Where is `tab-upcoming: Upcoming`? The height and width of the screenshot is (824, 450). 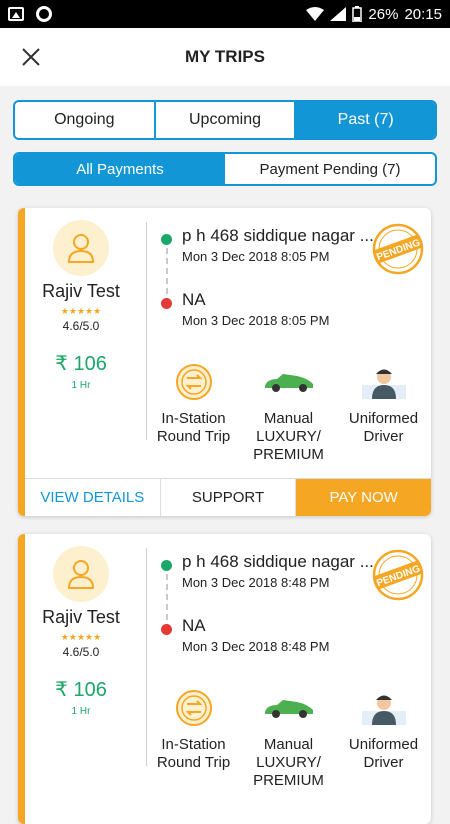
tab-upcoming: Upcoming is located at coordinates (226, 120).